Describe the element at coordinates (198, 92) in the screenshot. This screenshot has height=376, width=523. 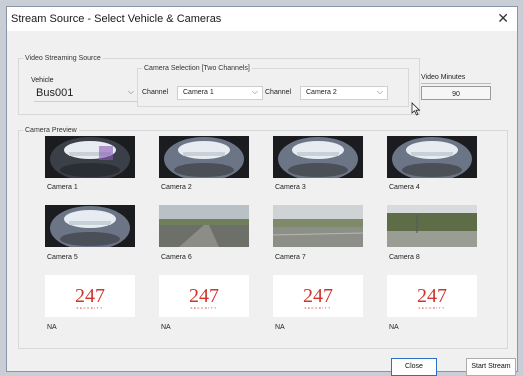
I see `channel1-value: Camera 1` at that location.